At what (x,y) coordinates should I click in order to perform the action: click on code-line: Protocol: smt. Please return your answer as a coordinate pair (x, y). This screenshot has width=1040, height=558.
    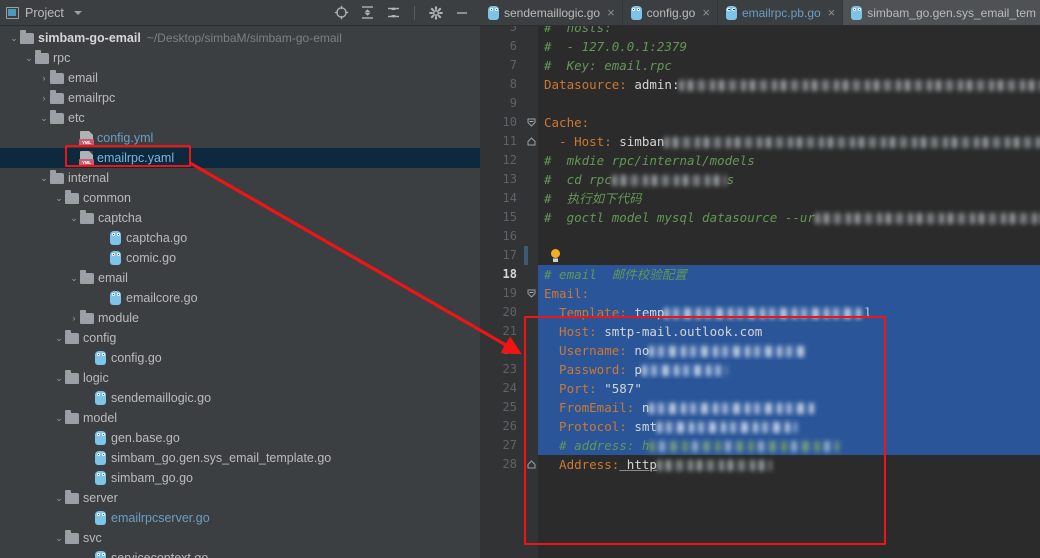
    Looking at the image, I should click on (667, 426).